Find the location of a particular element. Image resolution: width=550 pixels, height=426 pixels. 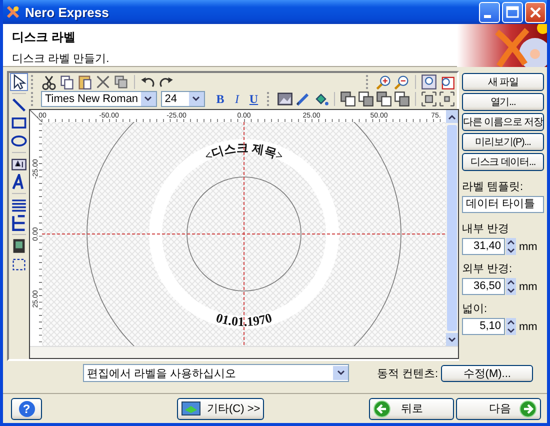

minimize-icon is located at coordinates (487, 16).